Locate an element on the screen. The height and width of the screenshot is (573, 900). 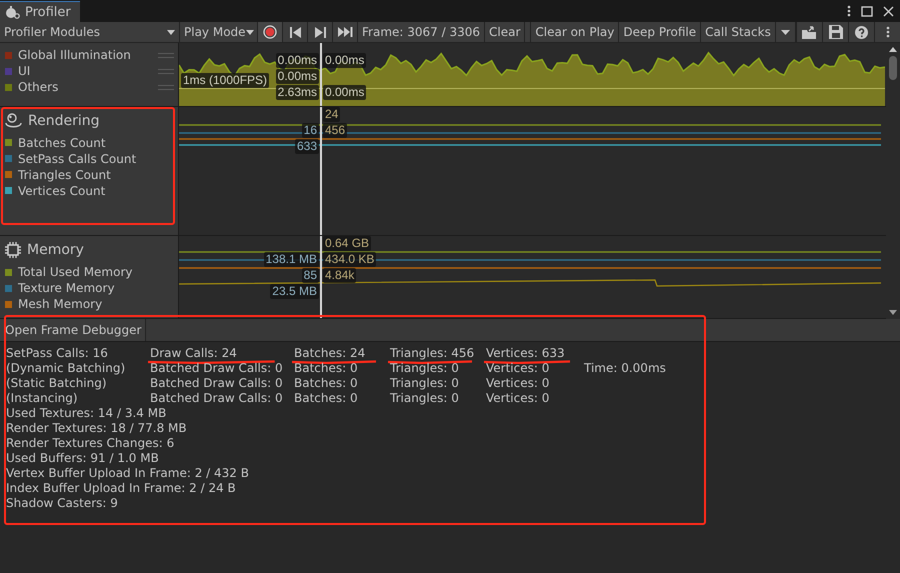
window-title: Profiler is located at coordinates (48, 12).